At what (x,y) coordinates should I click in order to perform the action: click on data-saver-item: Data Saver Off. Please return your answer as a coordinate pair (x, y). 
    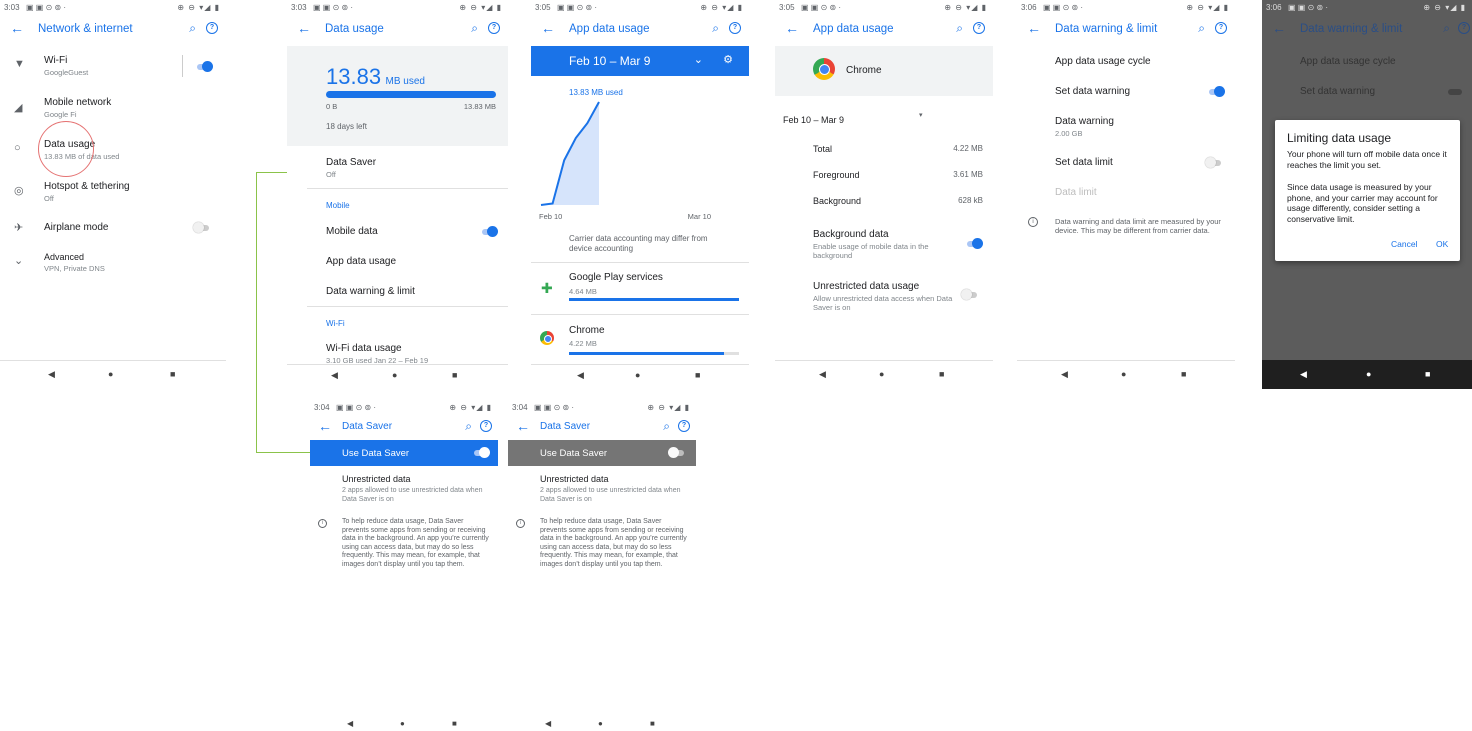
    Looking at the image, I should click on (417, 168).